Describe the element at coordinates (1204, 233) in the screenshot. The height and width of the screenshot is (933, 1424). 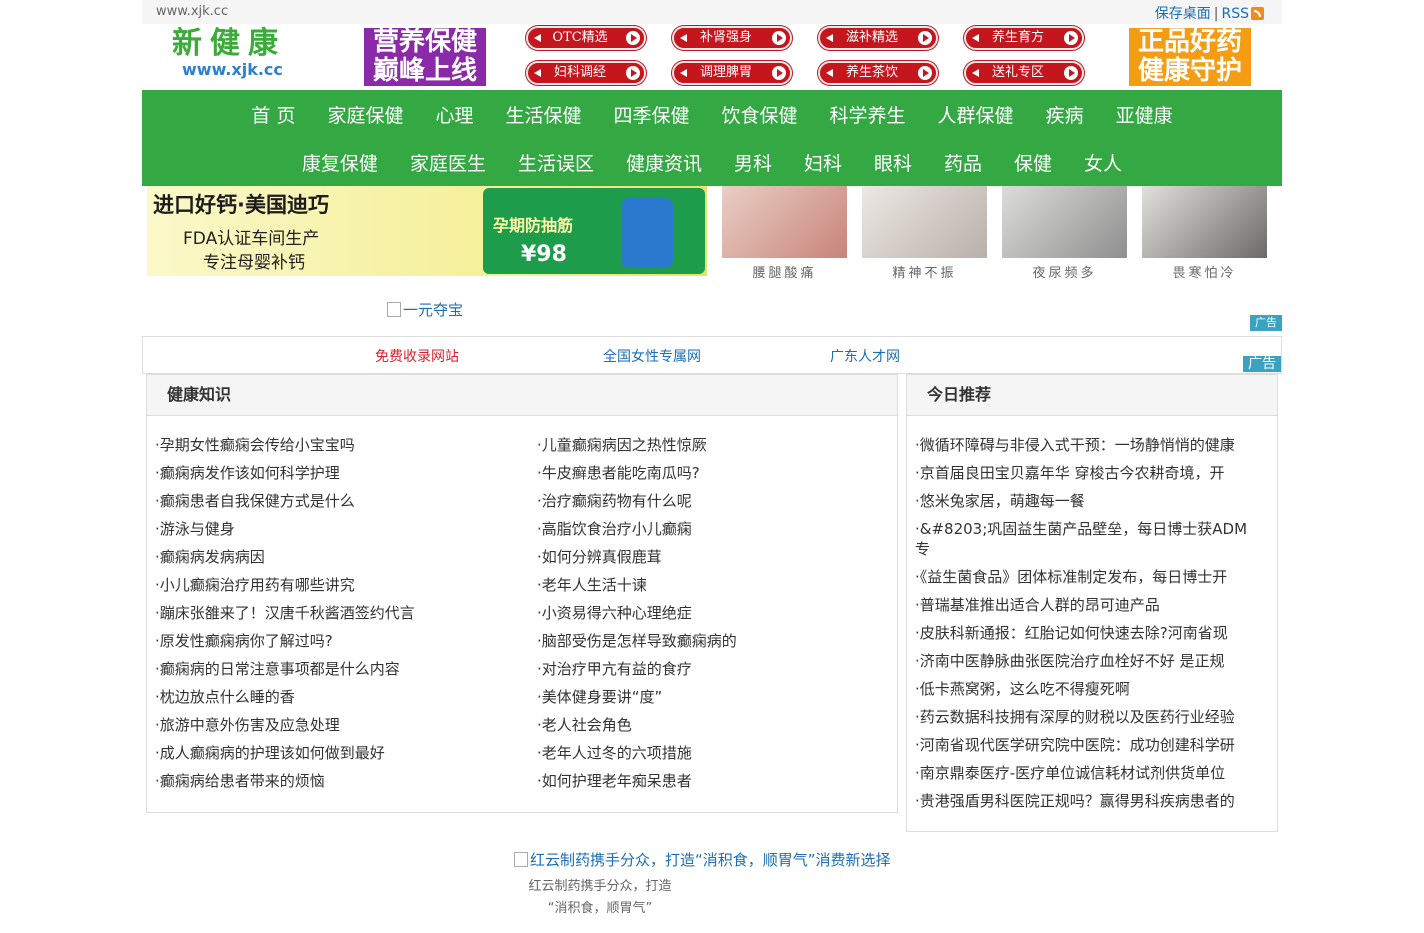
I see `thumb-item: 畏寒怕冷` at that location.